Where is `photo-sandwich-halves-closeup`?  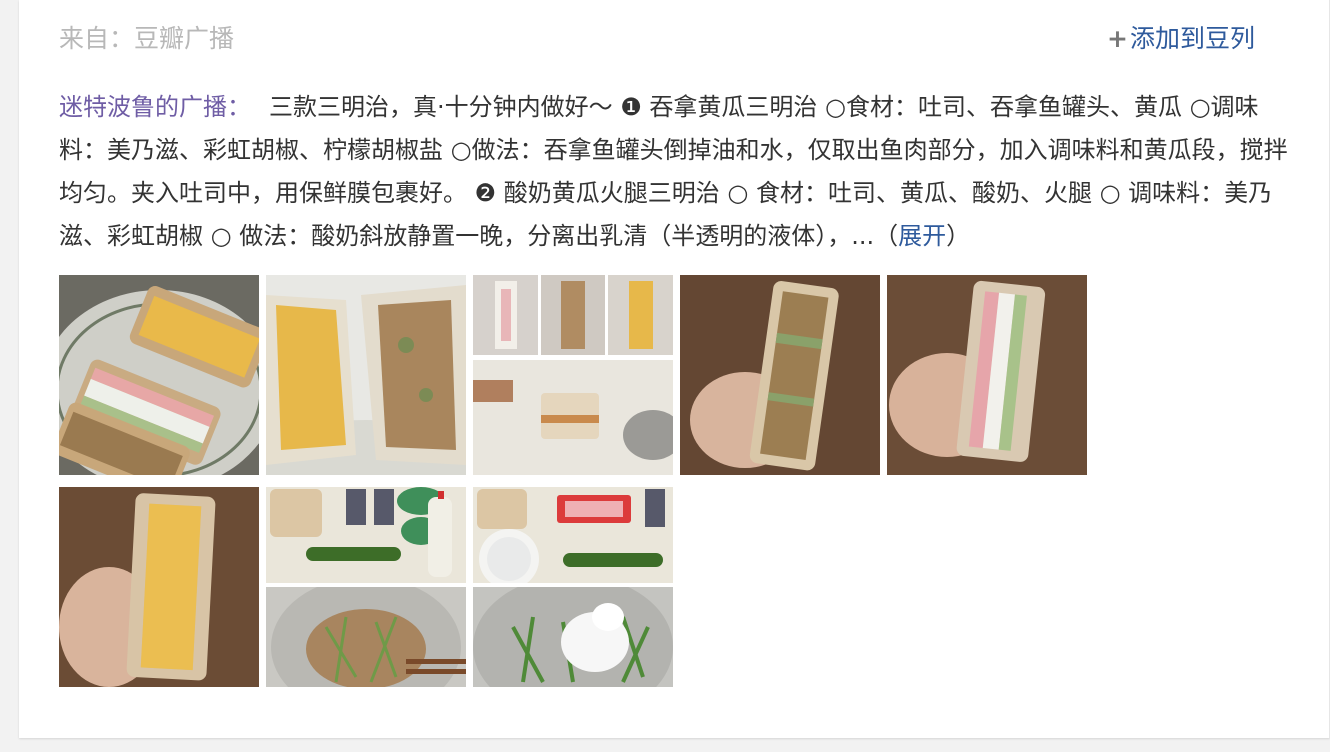 photo-sandwich-halves-closeup is located at coordinates (366, 375).